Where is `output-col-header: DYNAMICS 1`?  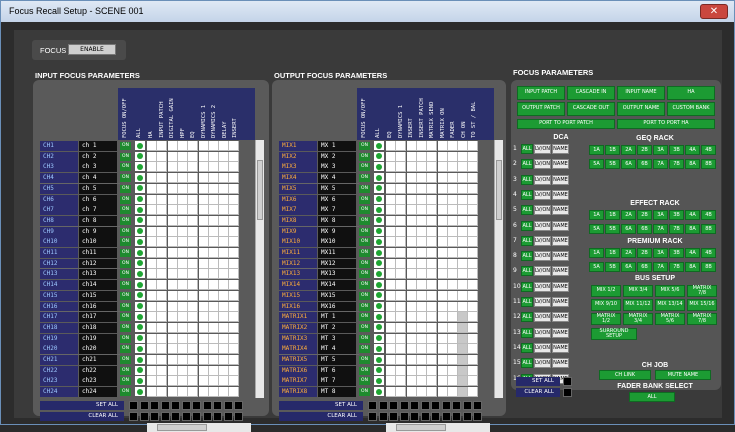
output-col-header: DYNAMICS 1 is located at coordinates (401, 114).